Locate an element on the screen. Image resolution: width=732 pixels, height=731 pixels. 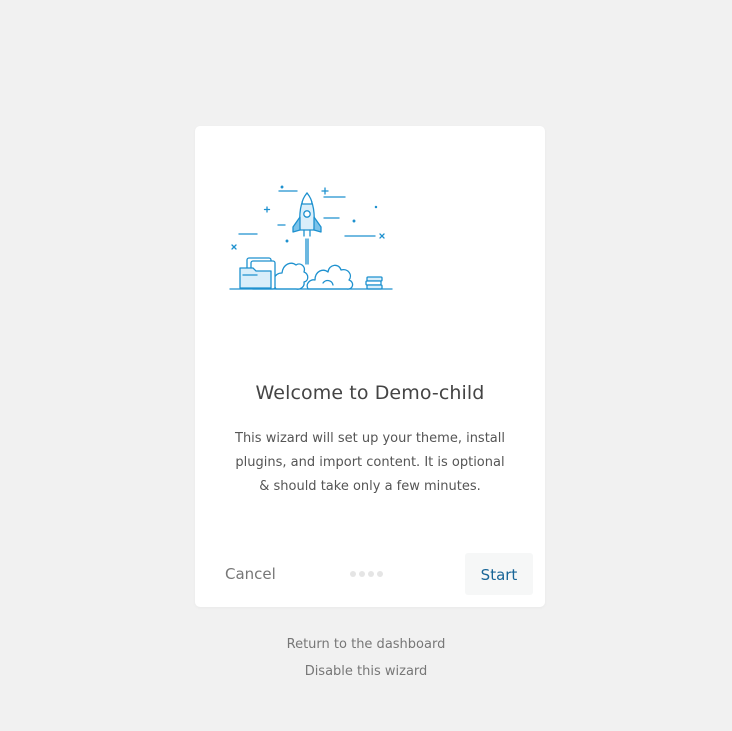
wizard-footer: Cancel Start is located at coordinates (370, 574).